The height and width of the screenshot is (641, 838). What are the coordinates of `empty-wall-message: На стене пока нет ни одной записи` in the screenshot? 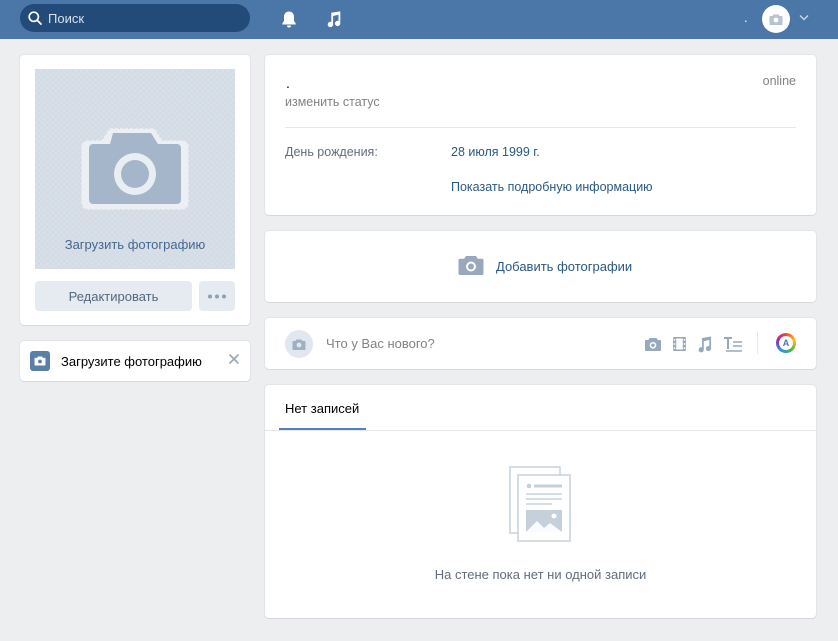 It's located at (540, 574).